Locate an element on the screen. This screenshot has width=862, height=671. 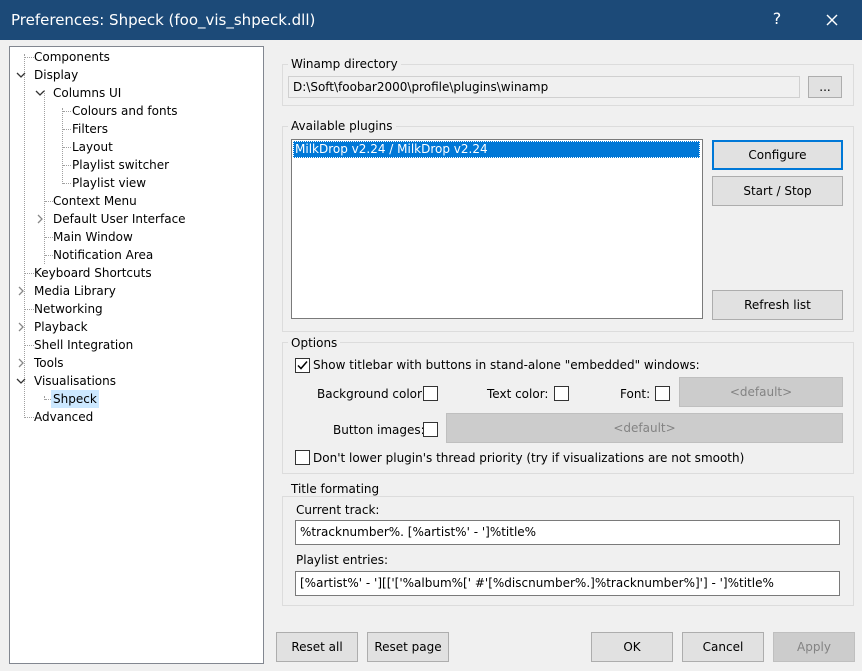
tree-item-label: Filters is located at coordinates (90, 129).